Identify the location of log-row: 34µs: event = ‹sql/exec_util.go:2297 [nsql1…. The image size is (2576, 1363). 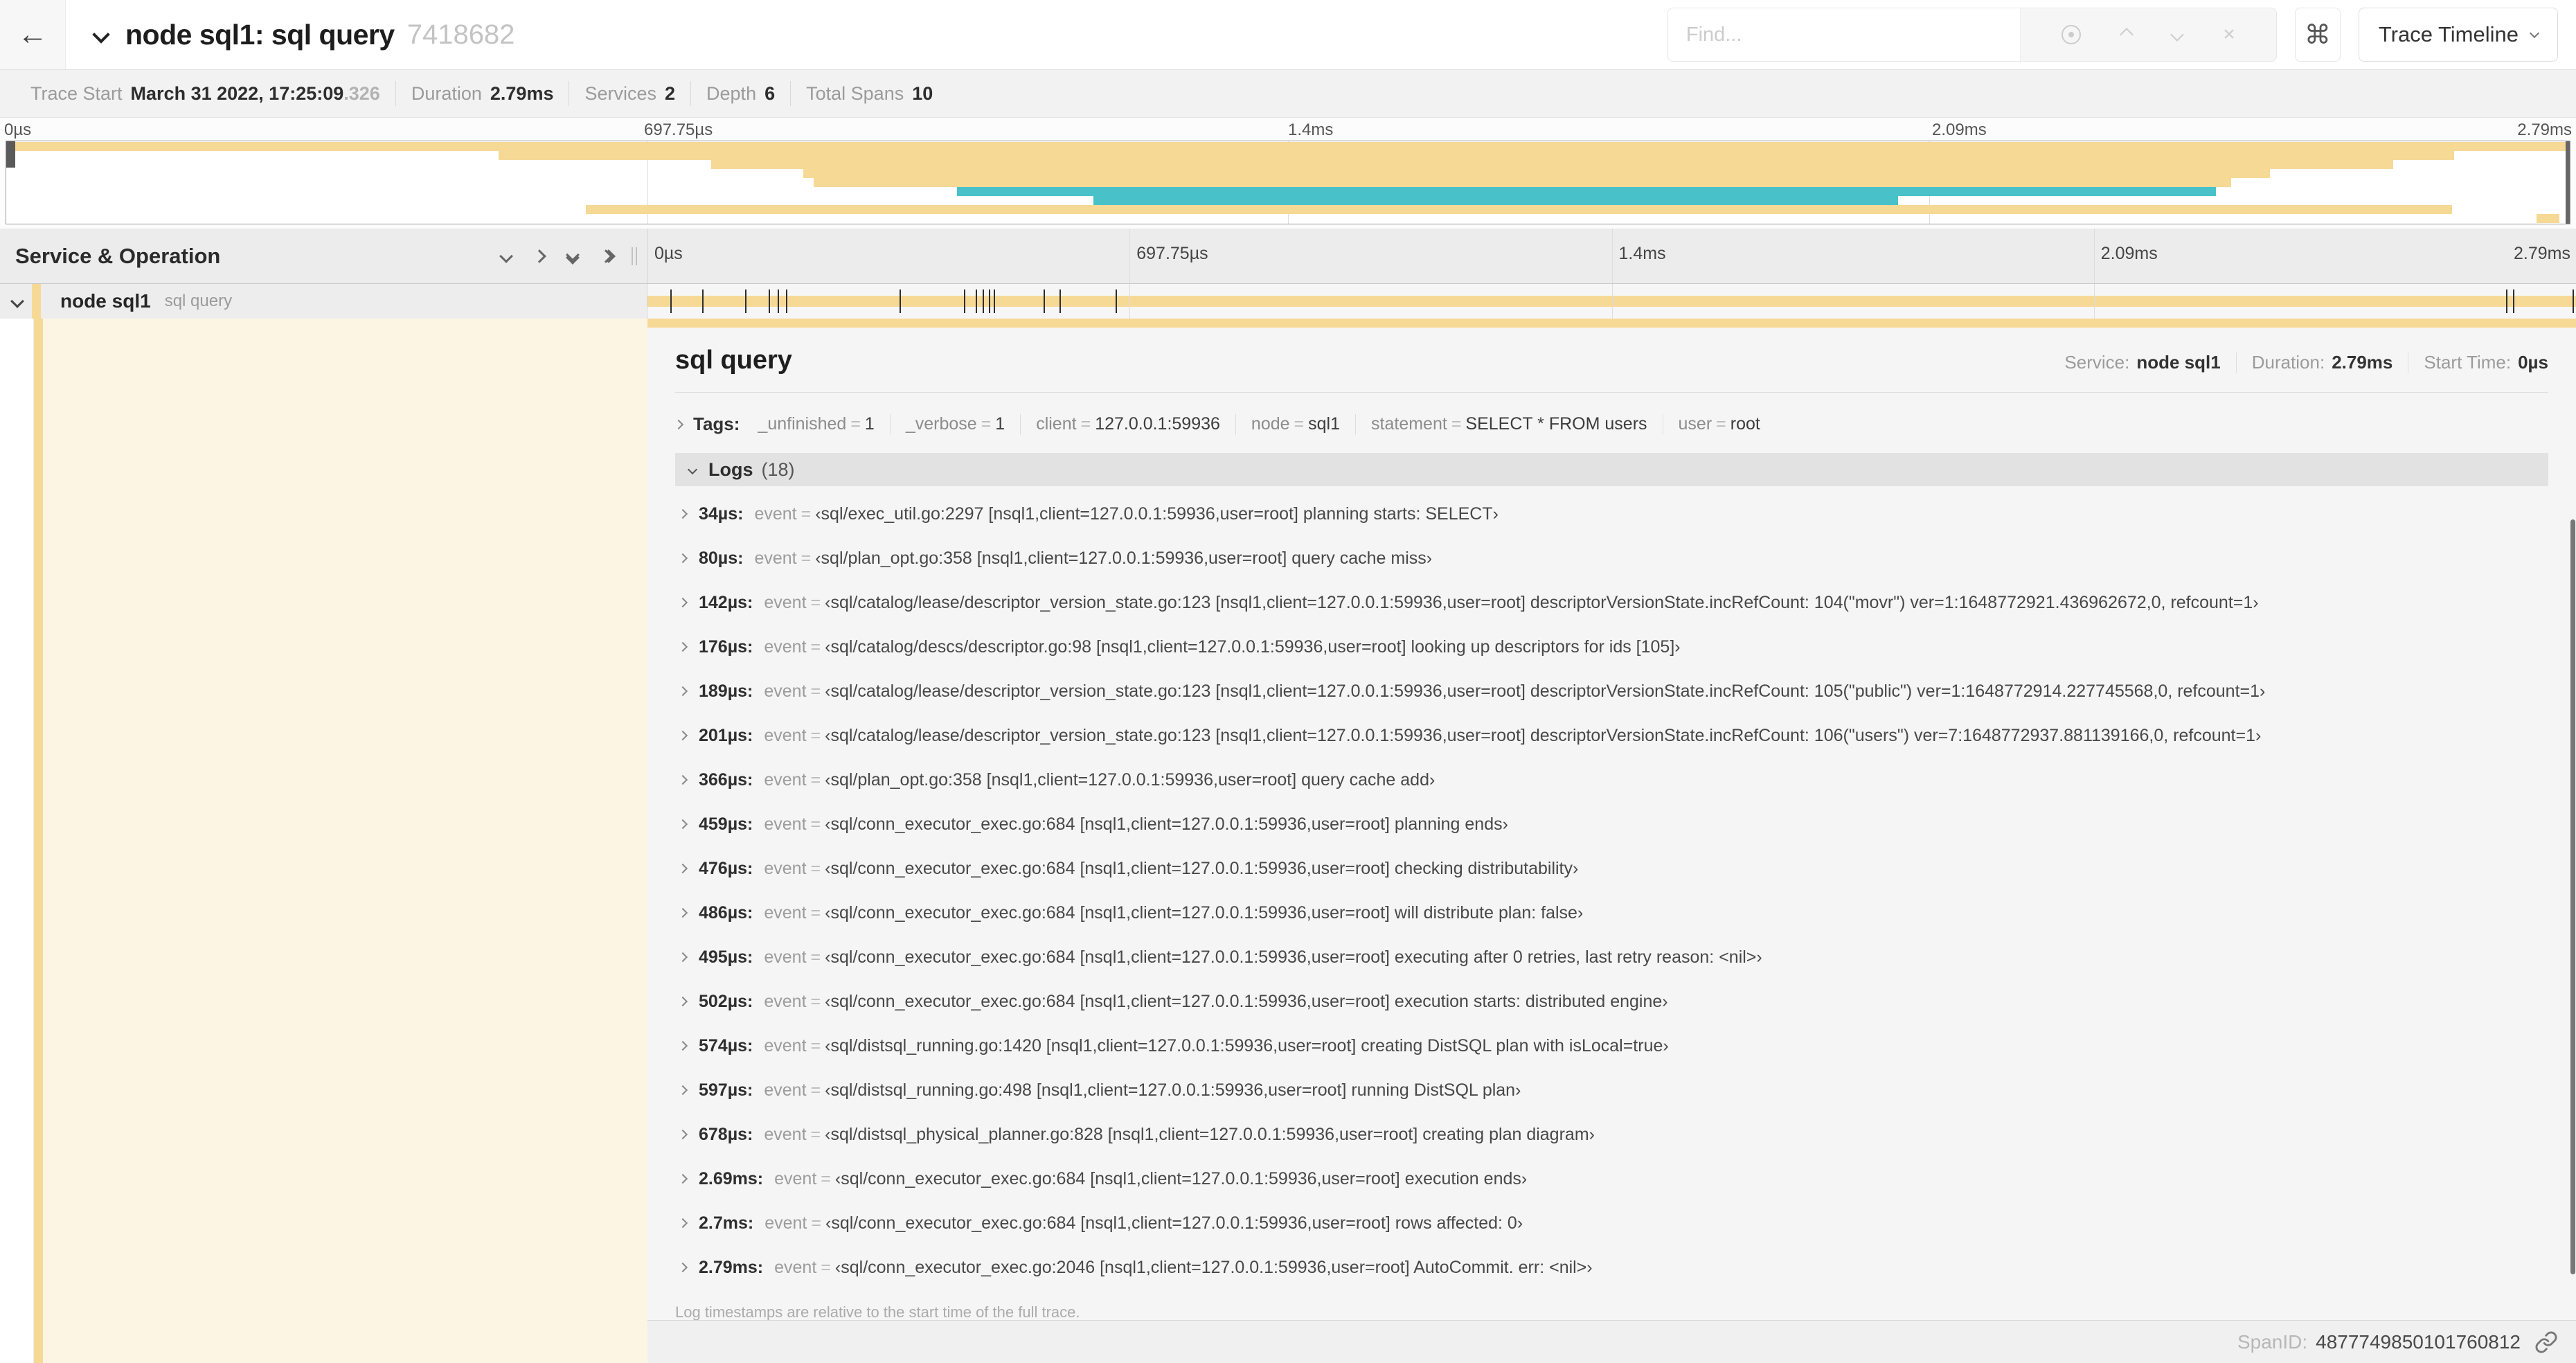
(1612, 514).